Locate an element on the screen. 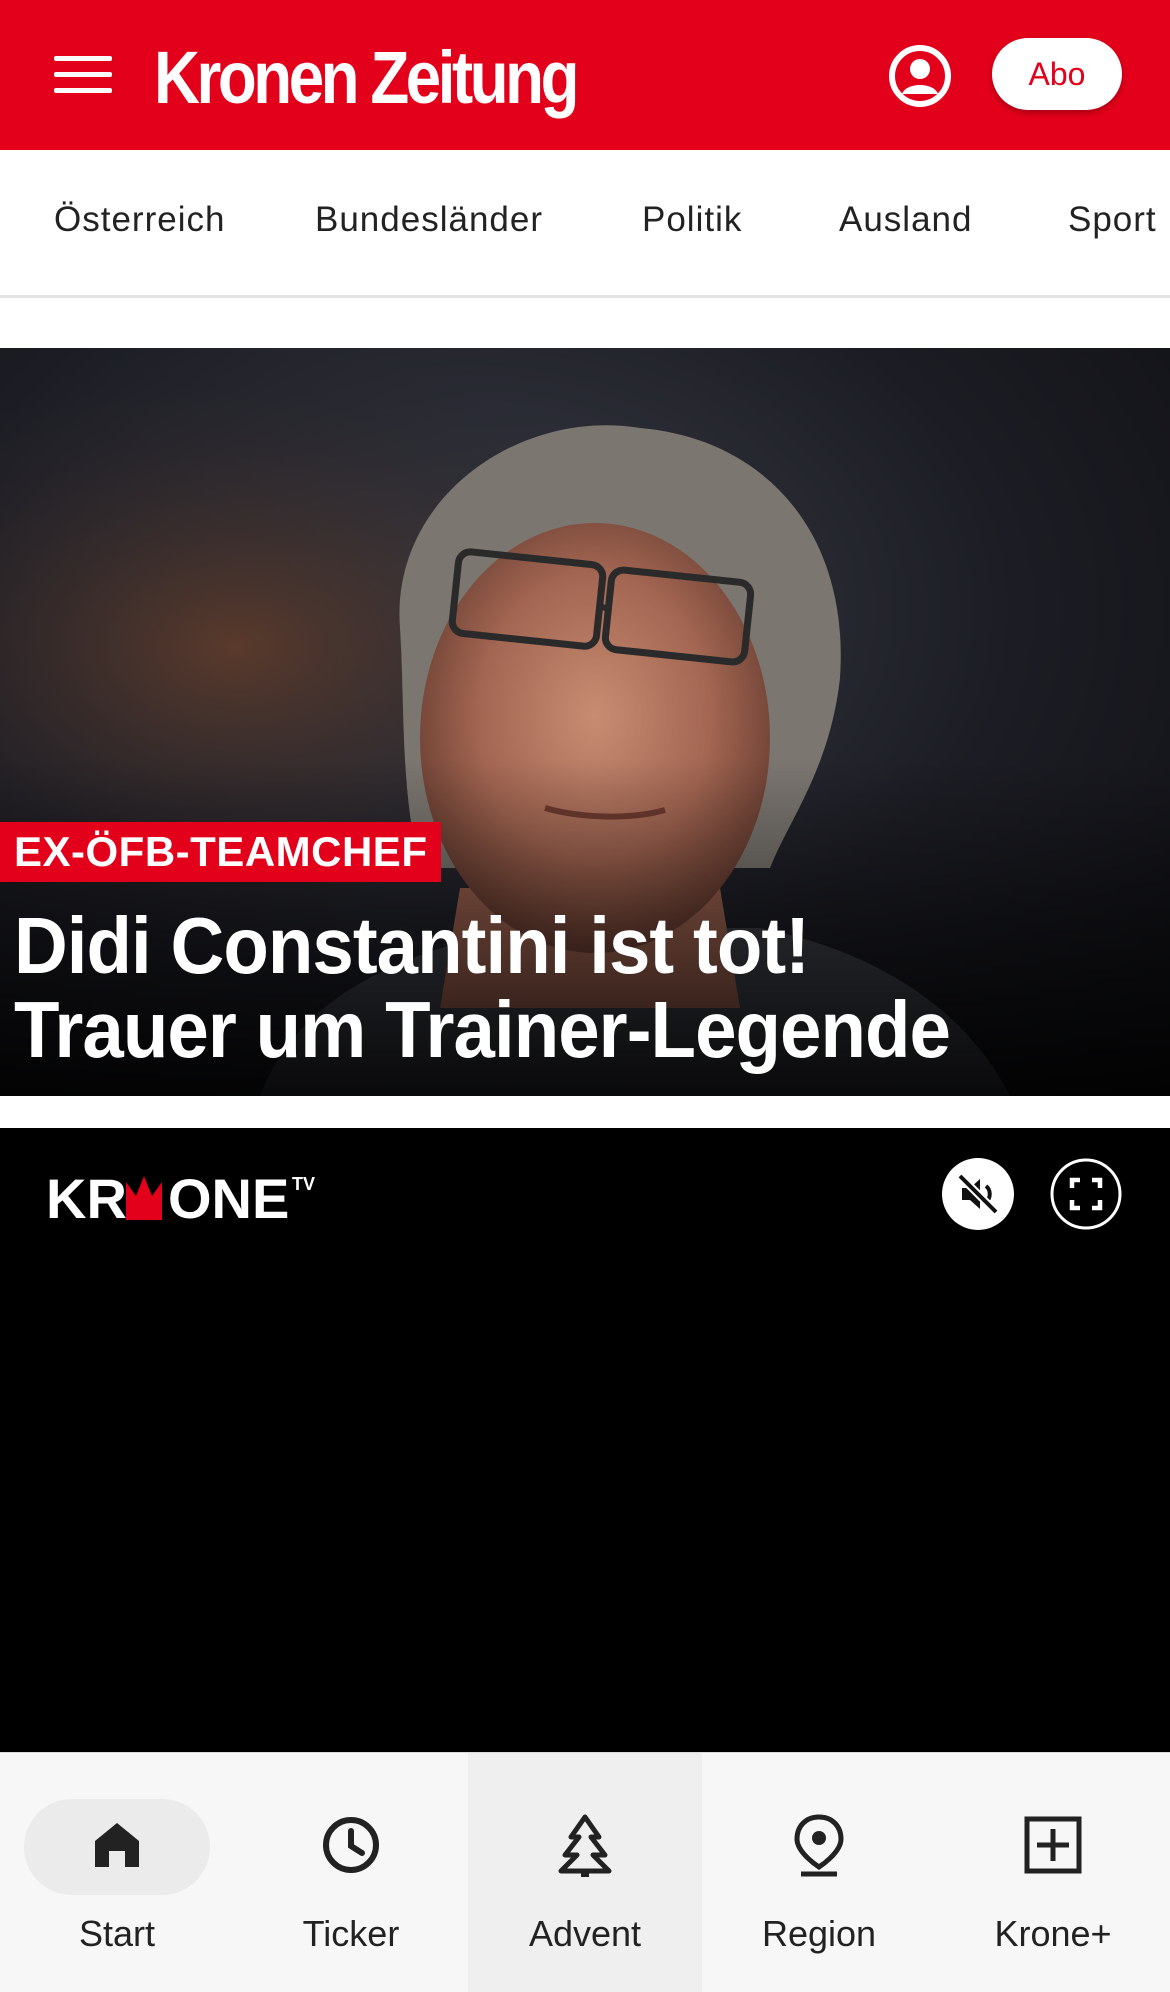  tab-advent: Advent is located at coordinates (585, 1872).